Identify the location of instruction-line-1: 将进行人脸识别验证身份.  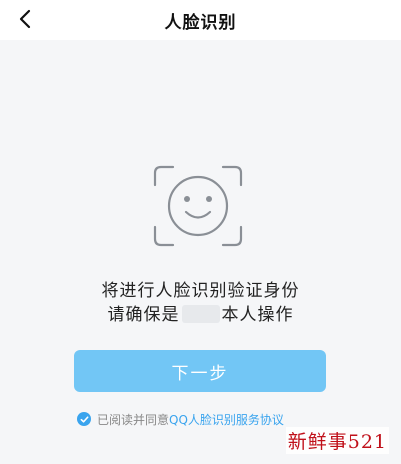
(200, 291).